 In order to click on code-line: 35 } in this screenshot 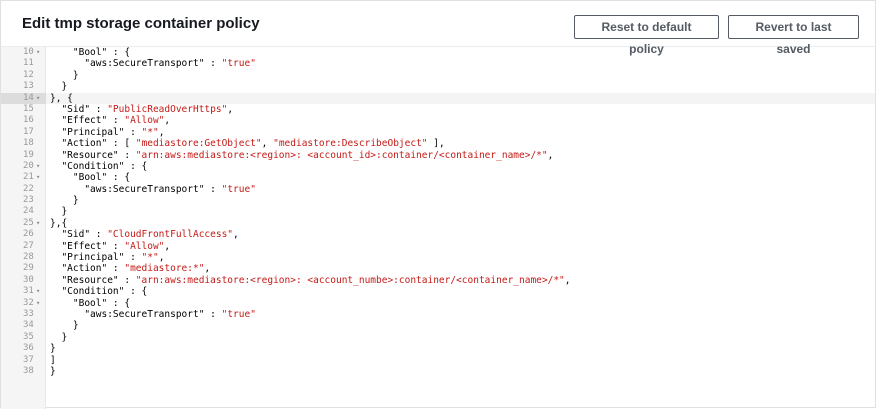, I will do `click(438, 337)`.